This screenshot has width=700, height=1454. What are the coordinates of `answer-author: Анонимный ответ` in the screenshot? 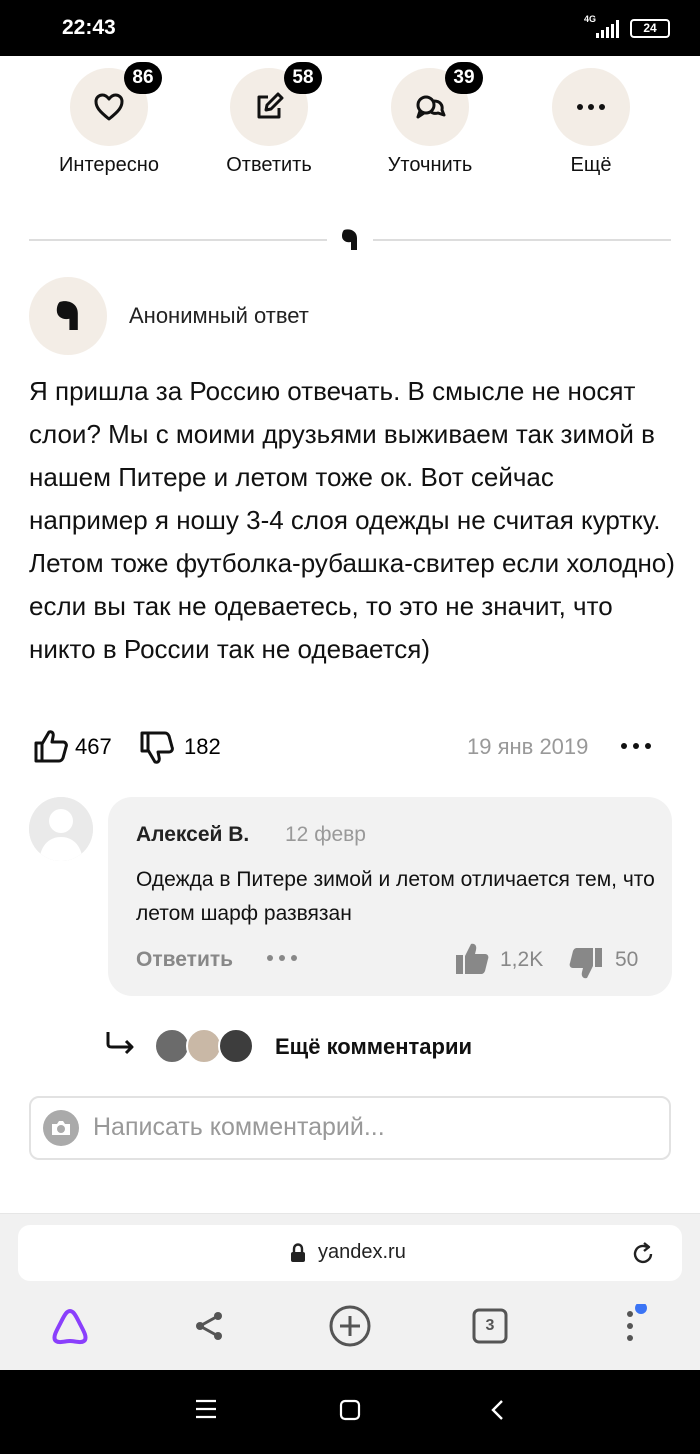 It's located at (219, 315).